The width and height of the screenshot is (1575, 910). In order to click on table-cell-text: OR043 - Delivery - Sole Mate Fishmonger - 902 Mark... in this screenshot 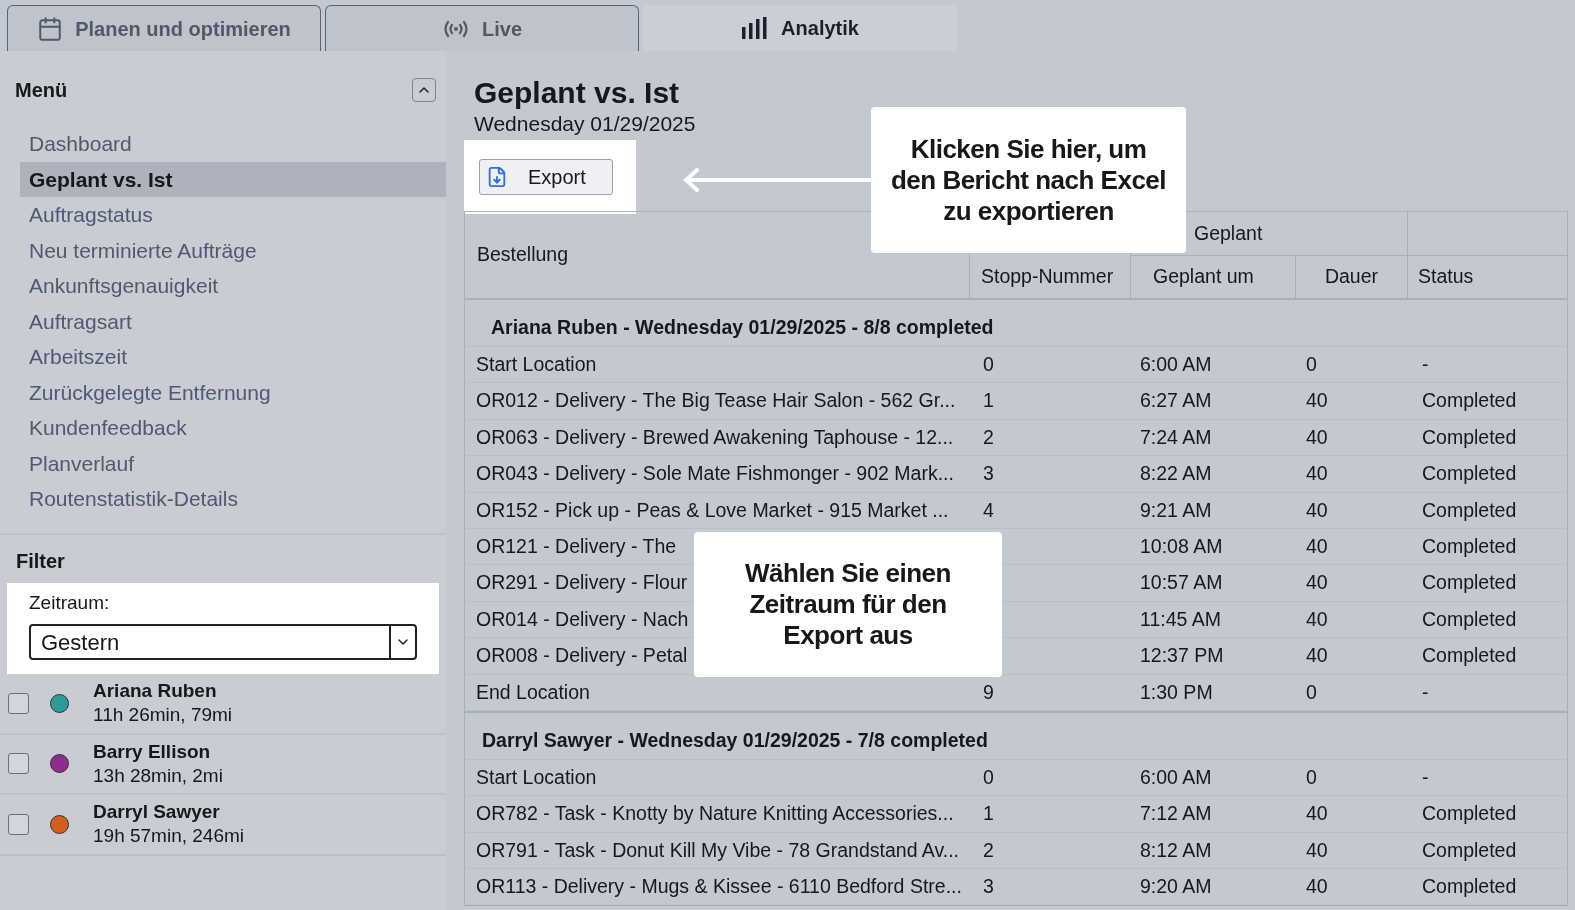, I will do `click(715, 474)`.